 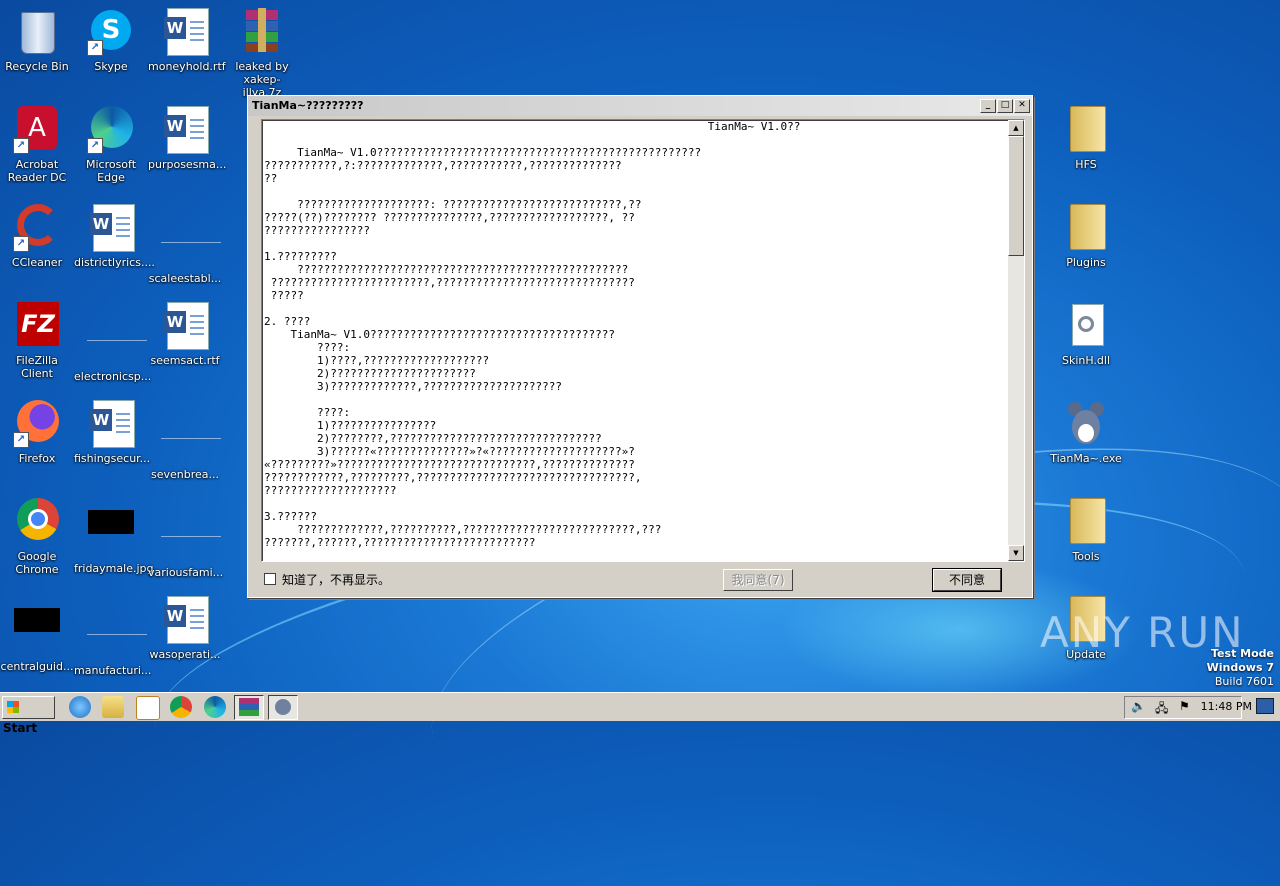 What do you see at coordinates (37, 326) in the screenshot?
I see `filezilla-icon: FZ` at bounding box center [37, 326].